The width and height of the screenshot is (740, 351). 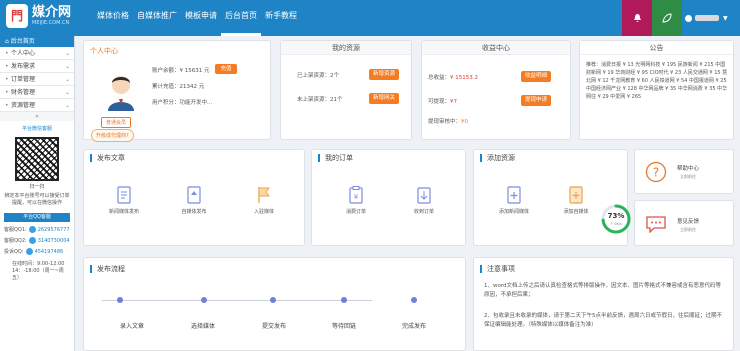 What do you see at coordinates (37, 79) in the screenshot?
I see `sidebar-item-orders: • 订单管理 ⌄` at bounding box center [37, 79].